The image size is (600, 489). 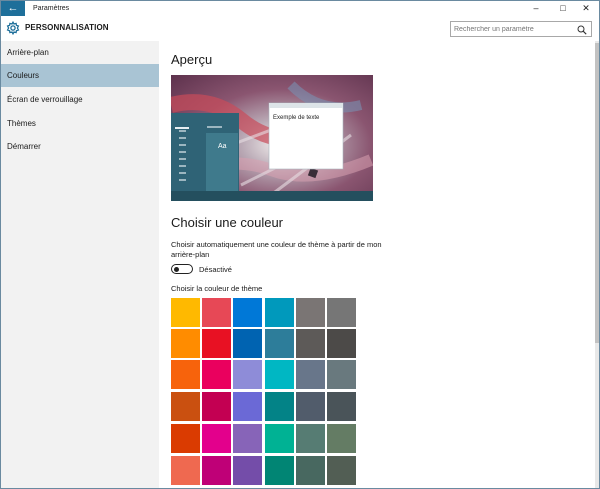 I want to click on page-header: PERSONNALISATION, so click(x=300, y=28).